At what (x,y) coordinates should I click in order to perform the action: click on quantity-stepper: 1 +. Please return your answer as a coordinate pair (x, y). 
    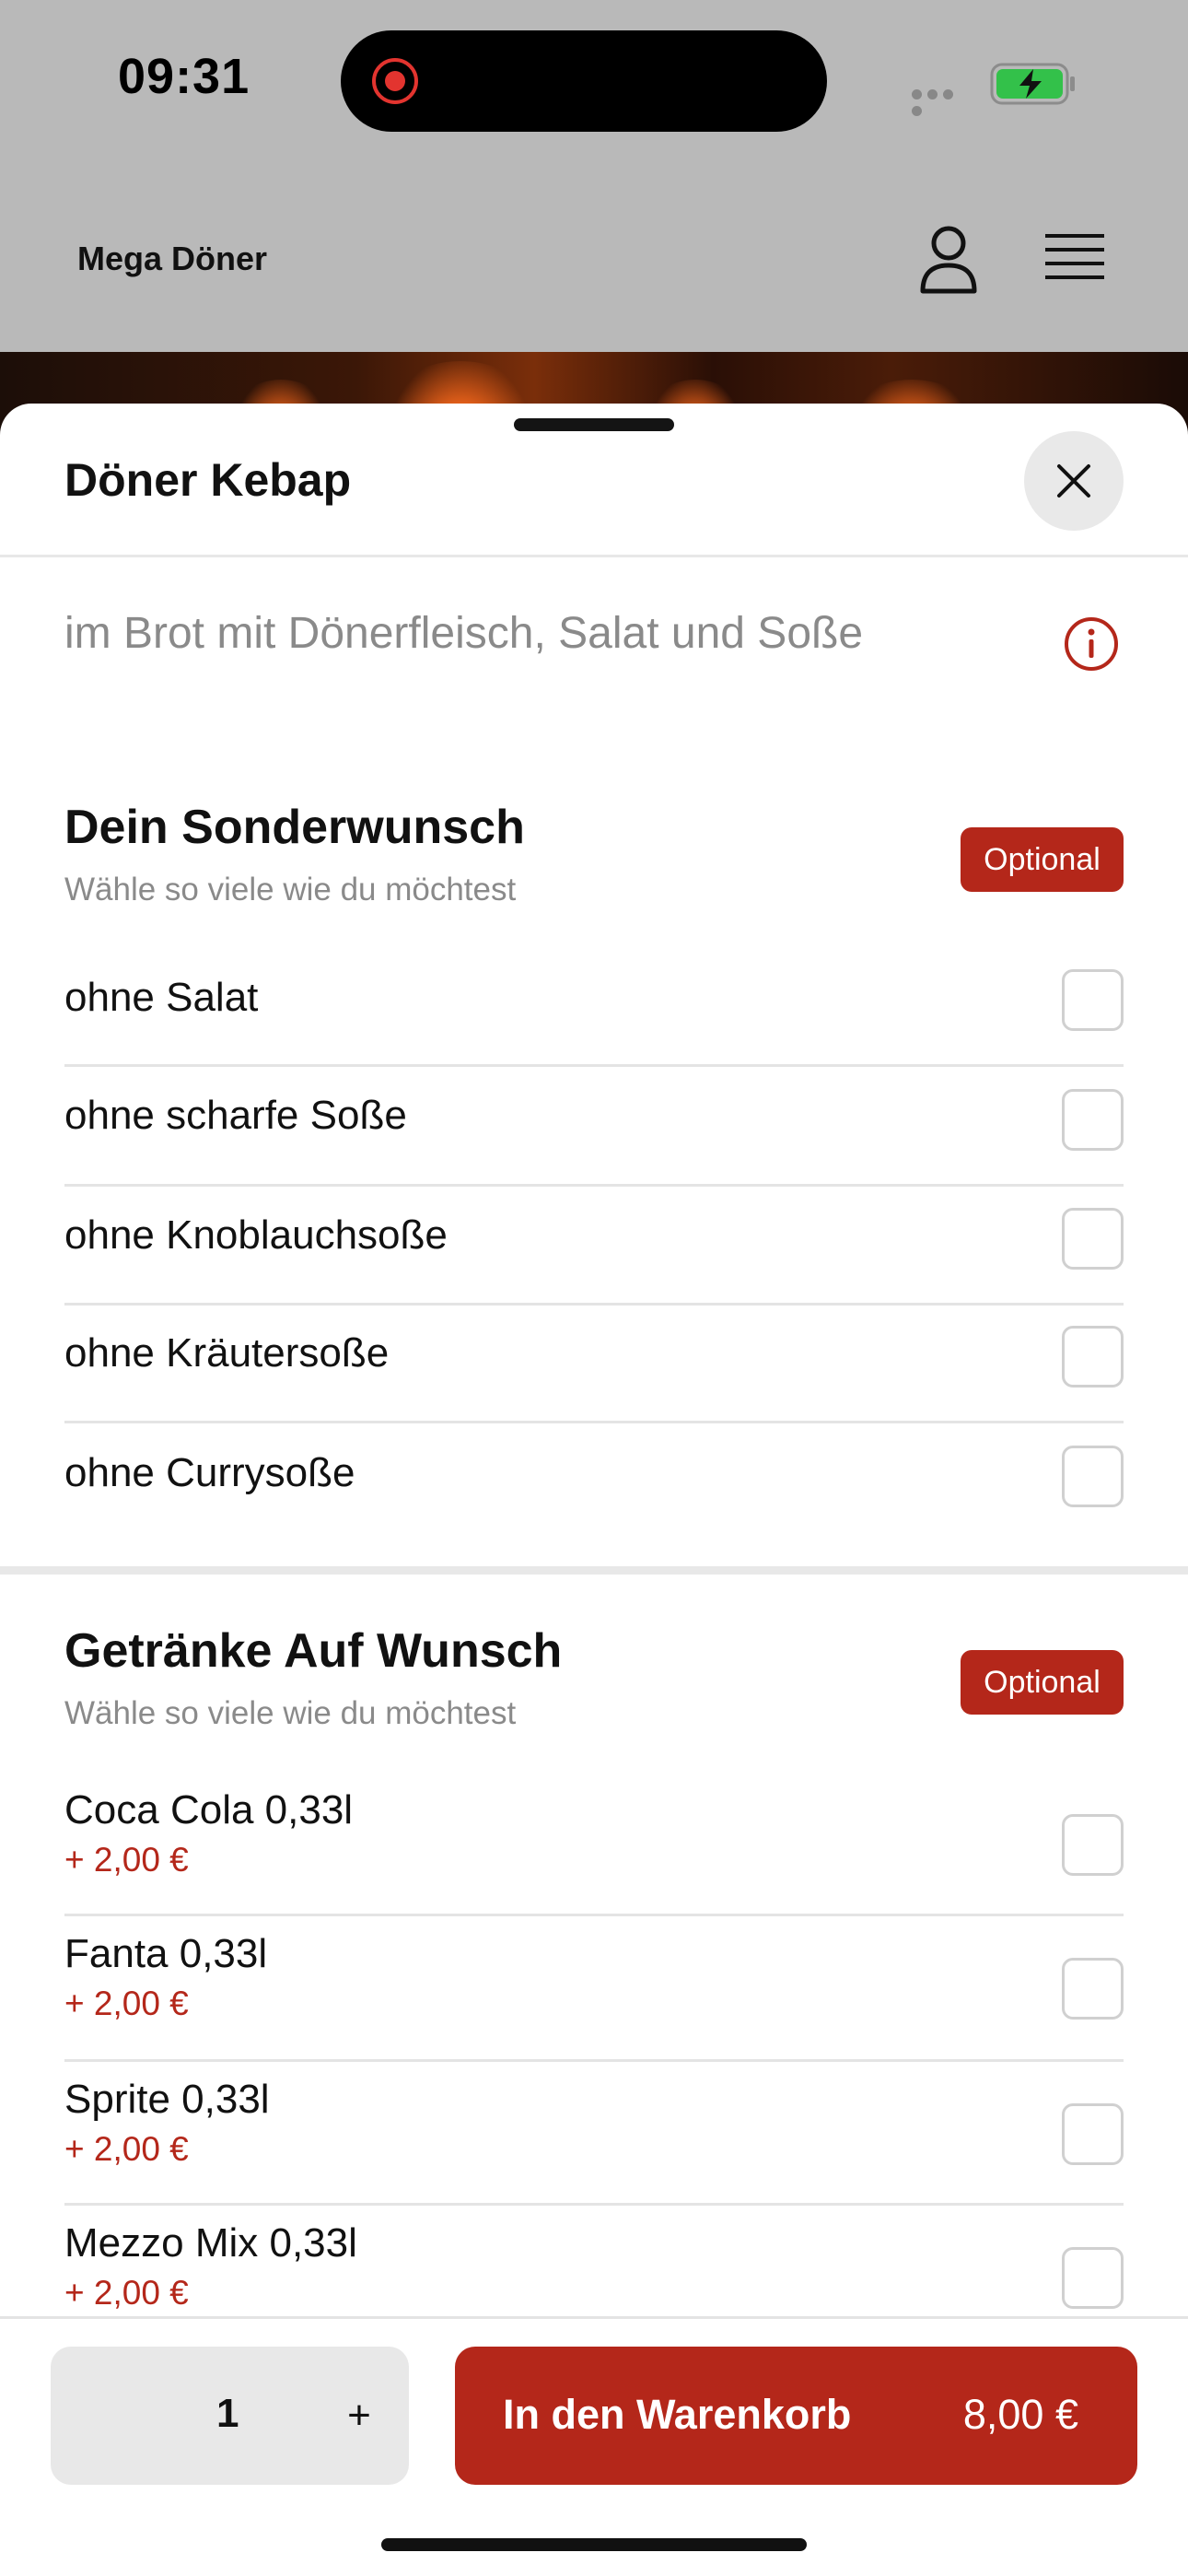
    Looking at the image, I should click on (230, 2416).